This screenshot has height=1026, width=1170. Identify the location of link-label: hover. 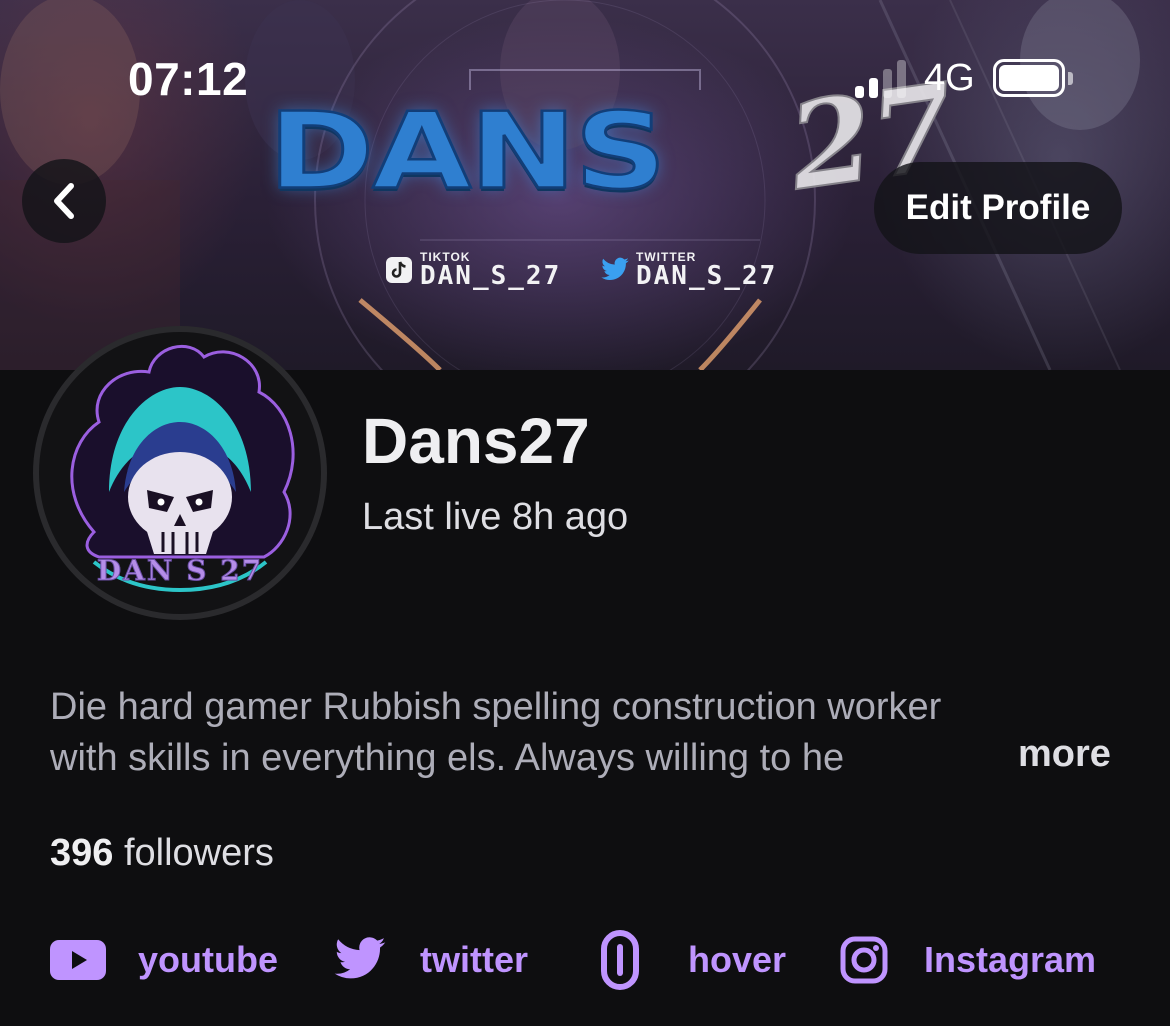
(737, 959).